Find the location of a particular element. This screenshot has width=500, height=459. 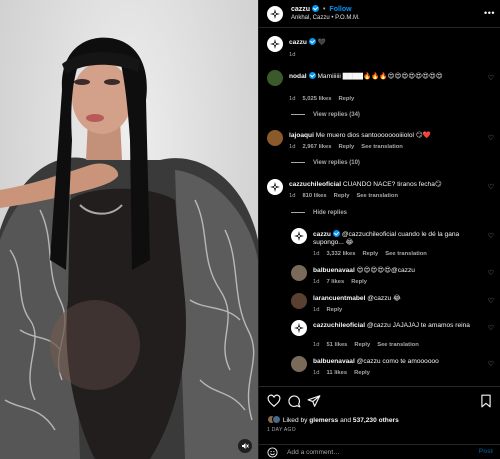

reply-username: cazzuchileoficial is located at coordinates (339, 325).